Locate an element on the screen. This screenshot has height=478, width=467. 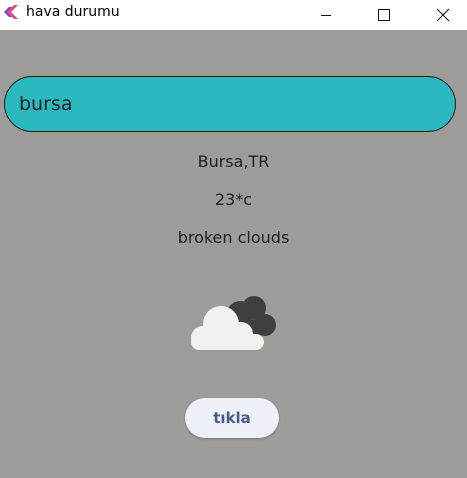
weather-description: broken clouds is located at coordinates (233, 237).